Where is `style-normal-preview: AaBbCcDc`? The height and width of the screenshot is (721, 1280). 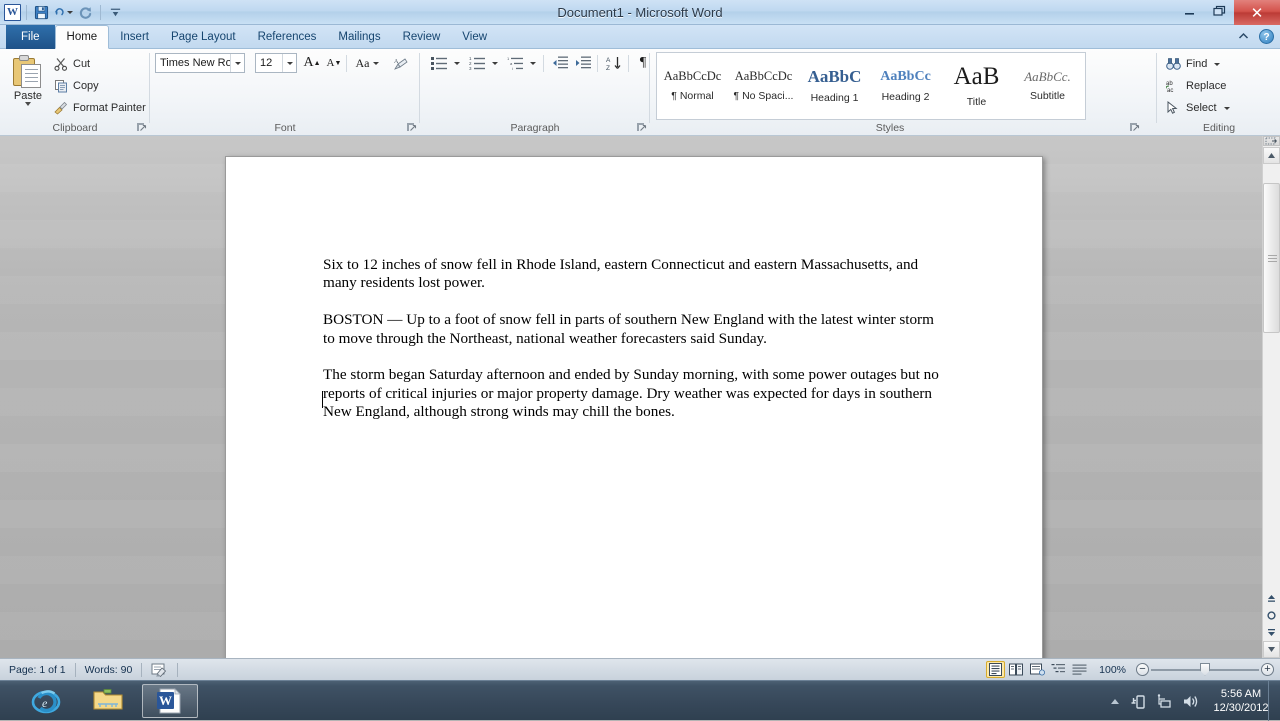 style-normal-preview: AaBbCcDc is located at coordinates (692, 76).